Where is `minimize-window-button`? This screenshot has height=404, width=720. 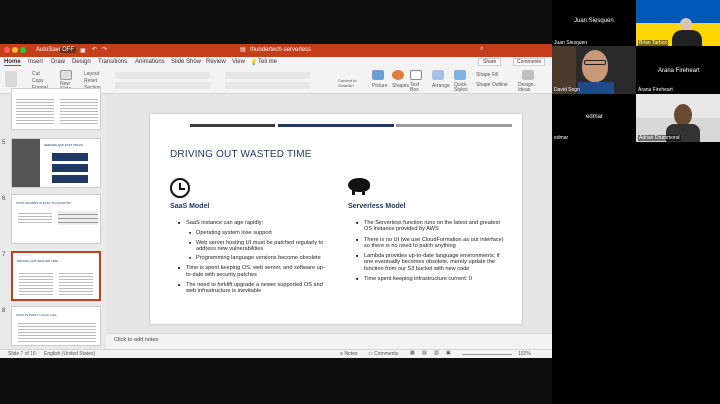
minimize-window-button is located at coordinates (15, 50).